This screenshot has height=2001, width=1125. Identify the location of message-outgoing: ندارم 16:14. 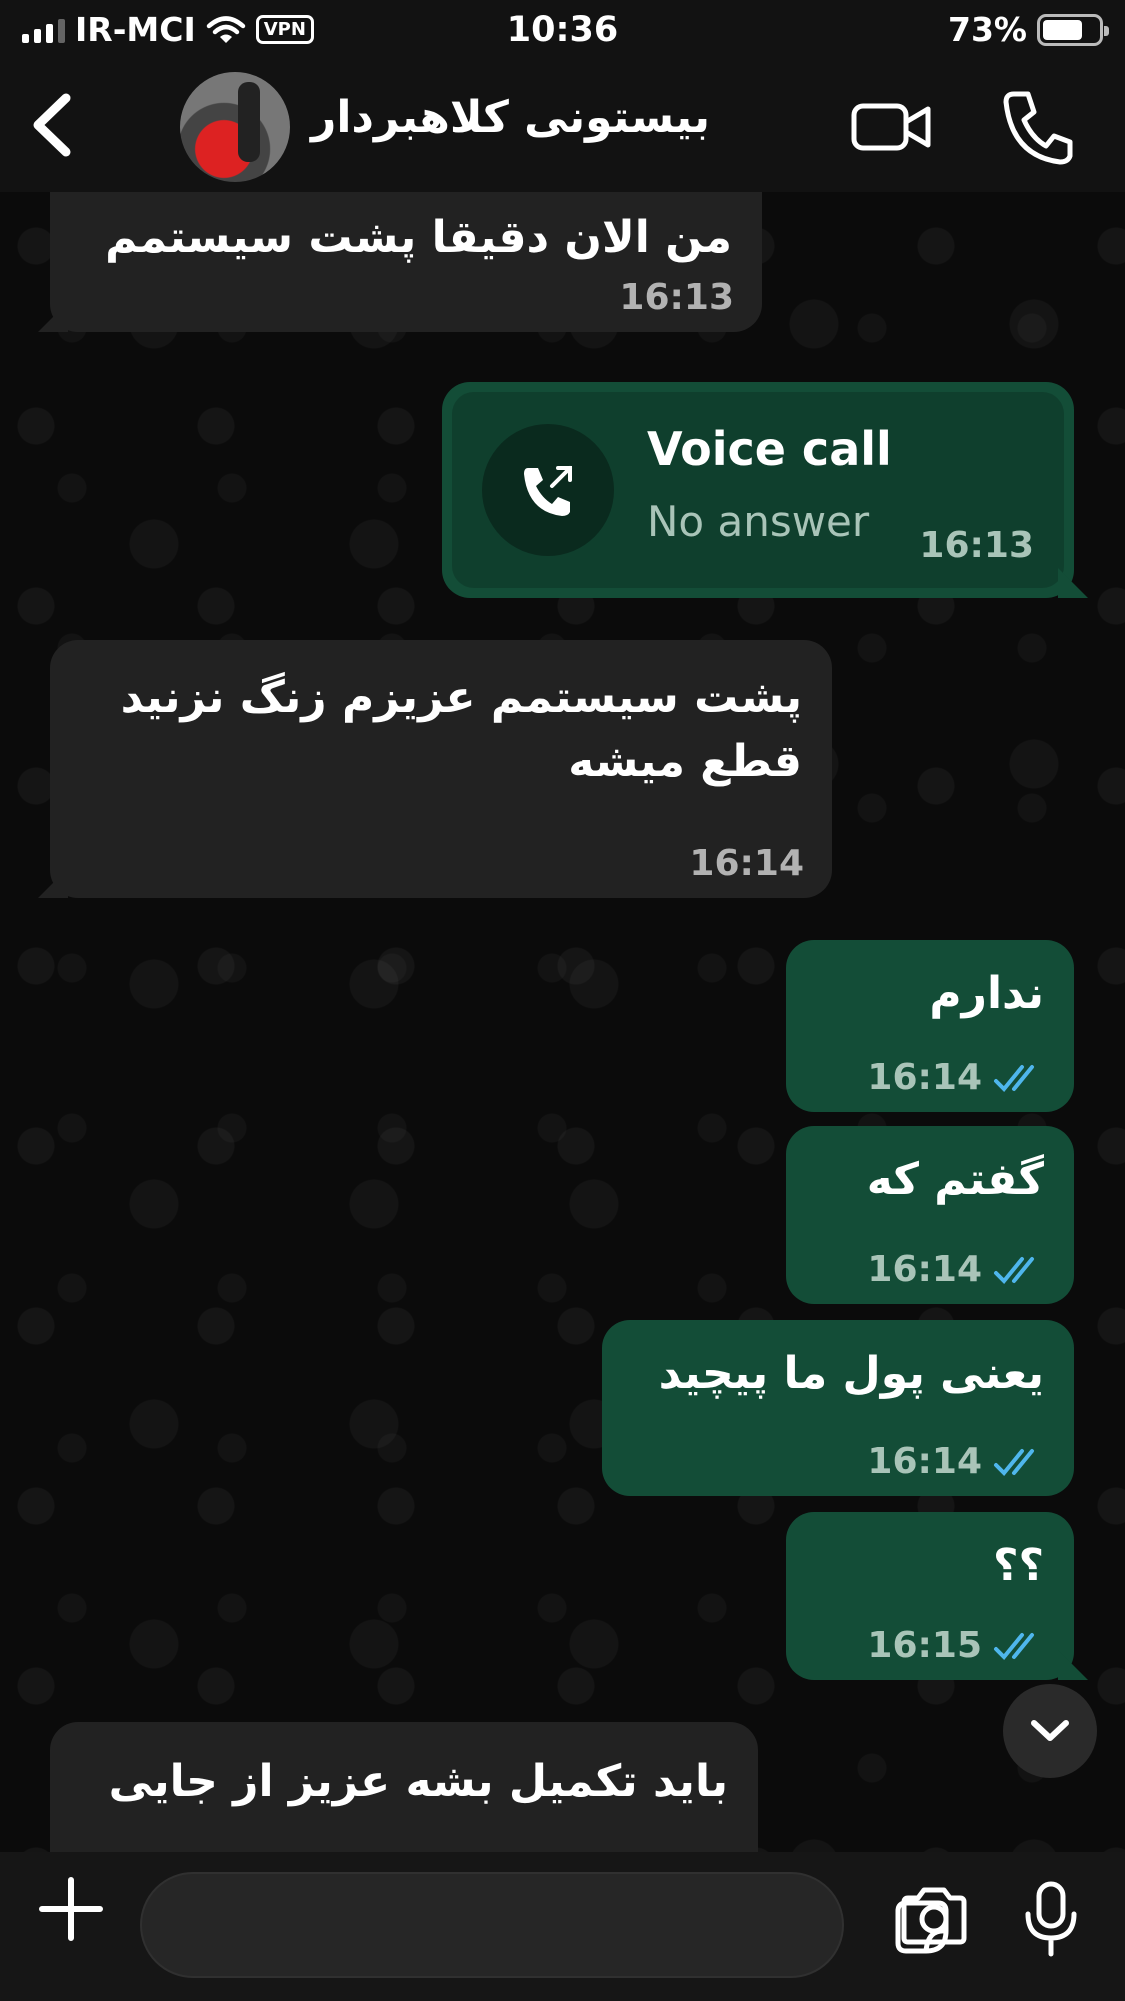
(930, 1026).